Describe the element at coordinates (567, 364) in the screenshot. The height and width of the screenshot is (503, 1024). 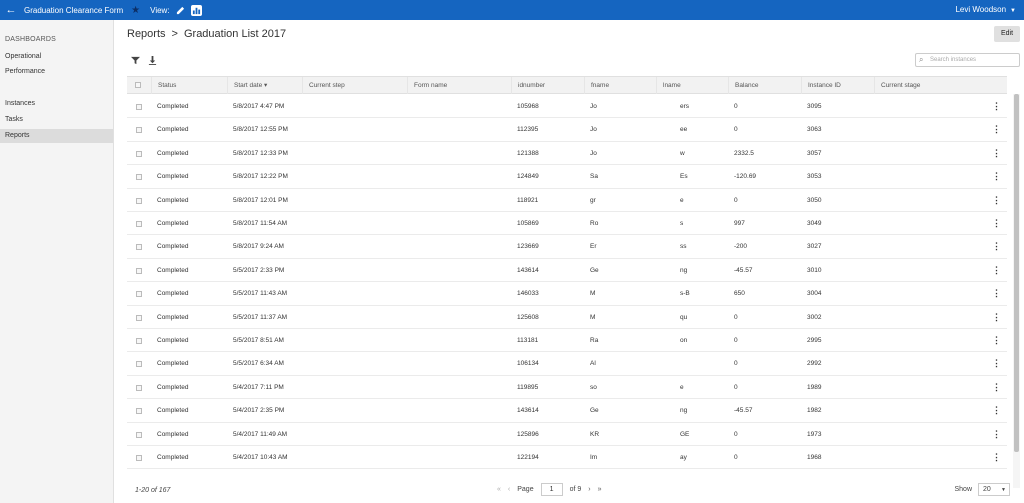
I see `table-row: Completed 5/5/2017 6:34 AM 106134 Al 0 2992 ⋮` at that location.